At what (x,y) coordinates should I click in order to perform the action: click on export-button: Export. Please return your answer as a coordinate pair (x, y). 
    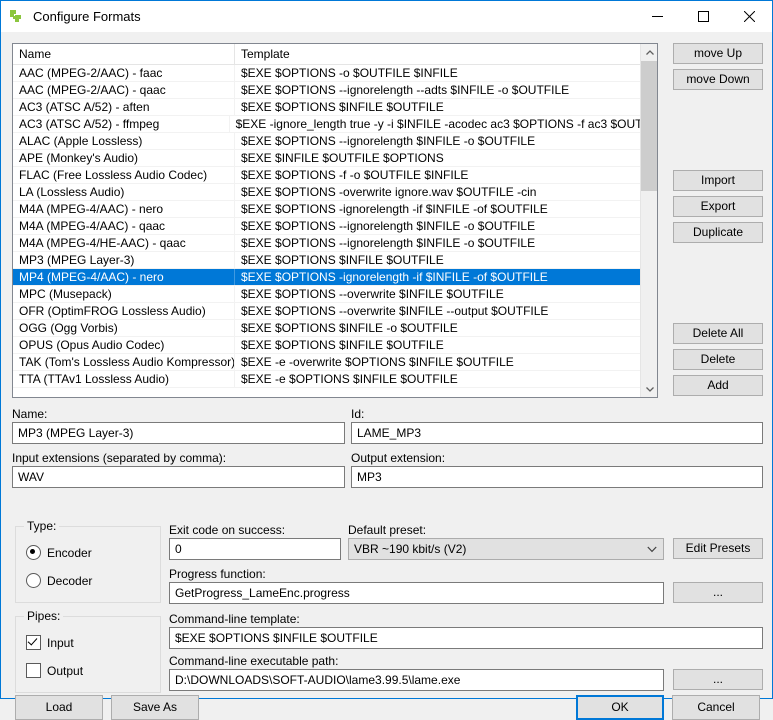
    Looking at the image, I should click on (718, 206).